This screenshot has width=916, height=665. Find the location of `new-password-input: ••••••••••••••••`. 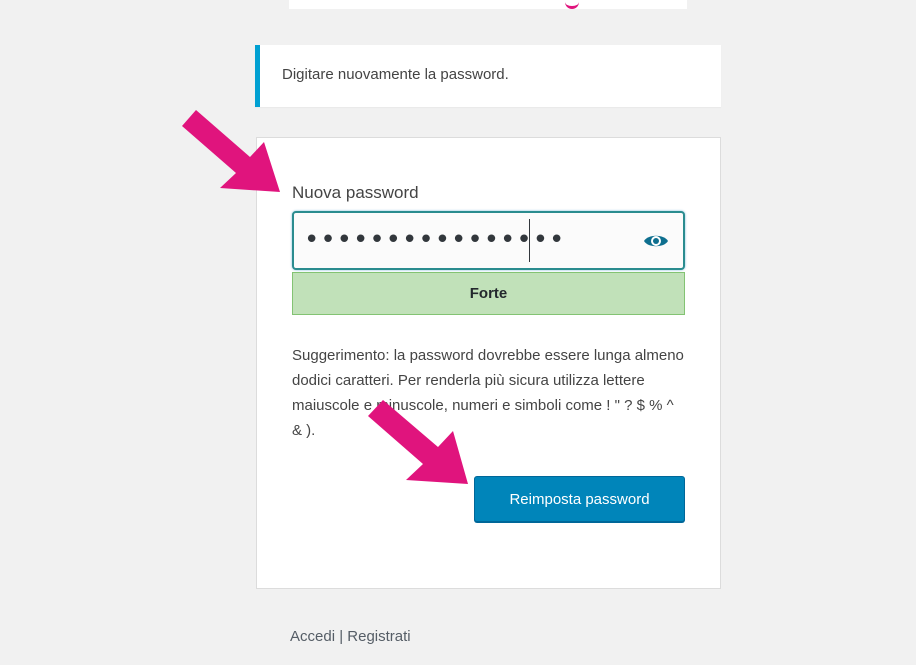

new-password-input: •••••••••••••••• is located at coordinates (488, 240).